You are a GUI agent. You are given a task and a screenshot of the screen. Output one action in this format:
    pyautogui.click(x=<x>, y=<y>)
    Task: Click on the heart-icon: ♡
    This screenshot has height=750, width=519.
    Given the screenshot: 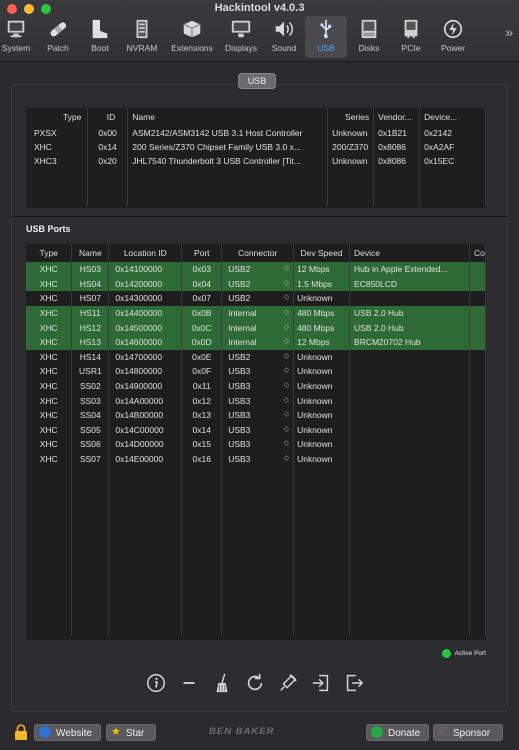 What is the action you would take?
    pyautogui.click(x=443, y=732)
    